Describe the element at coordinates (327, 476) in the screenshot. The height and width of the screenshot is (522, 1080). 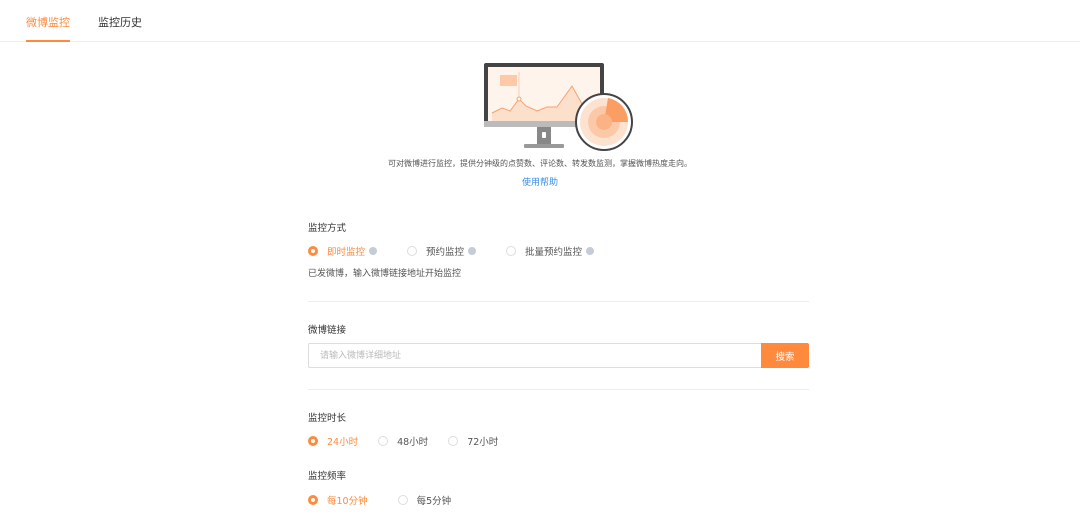
I see `frequency-label: 监控频率` at that location.